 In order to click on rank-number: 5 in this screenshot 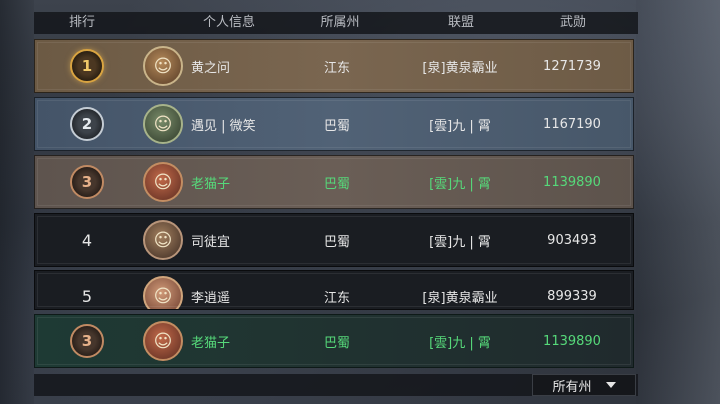, I will do `click(87, 296)`.